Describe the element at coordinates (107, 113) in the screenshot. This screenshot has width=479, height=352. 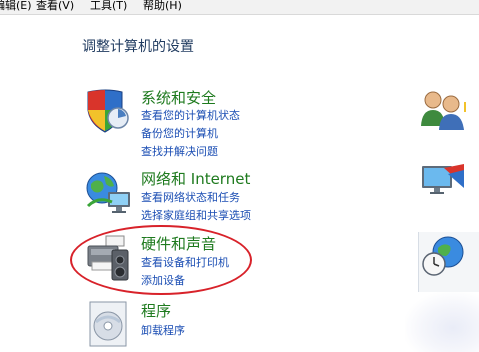
I see `security-shield-icon` at that location.